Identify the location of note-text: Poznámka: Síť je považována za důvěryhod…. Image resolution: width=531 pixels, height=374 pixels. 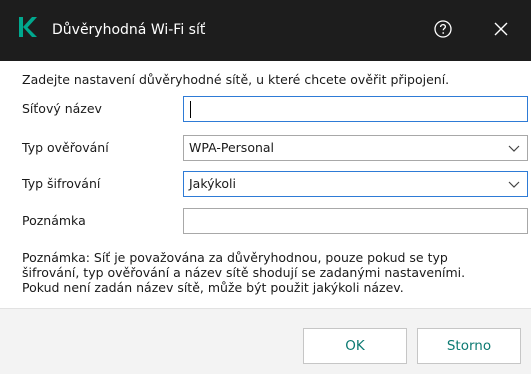
(272, 272).